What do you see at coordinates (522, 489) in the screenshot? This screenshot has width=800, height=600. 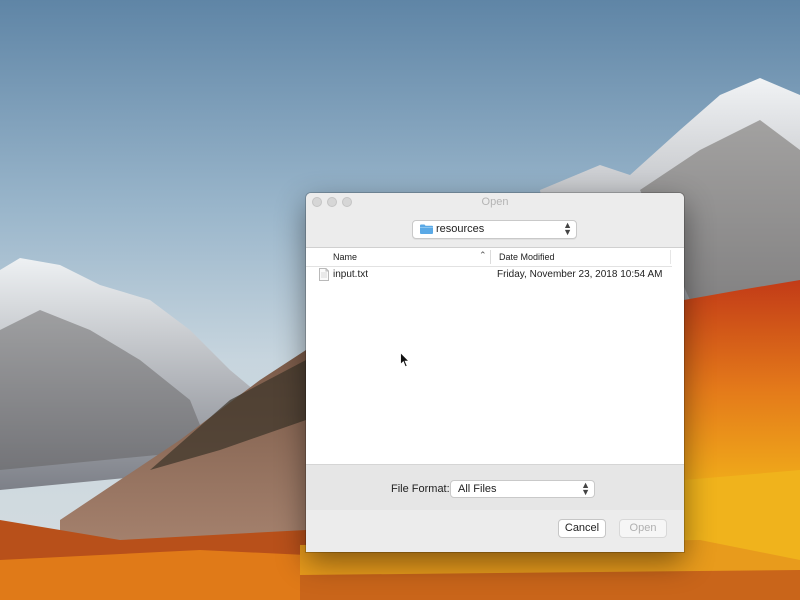 I see `file-format-select: All Files ▲ ▼` at bounding box center [522, 489].